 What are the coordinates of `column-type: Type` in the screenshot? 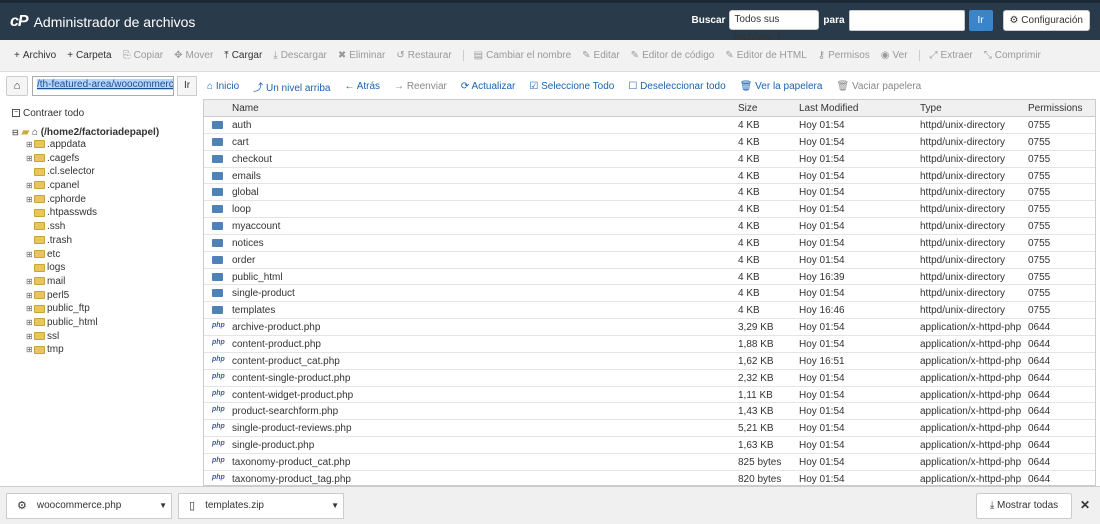 It's located at (931, 108).